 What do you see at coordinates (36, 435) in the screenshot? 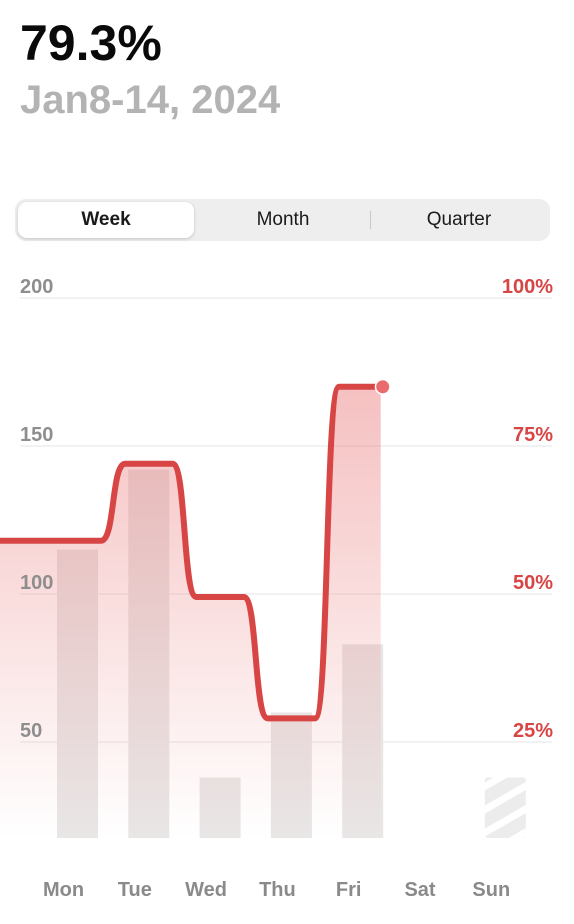
I see `y-tick-left: 150` at bounding box center [36, 435].